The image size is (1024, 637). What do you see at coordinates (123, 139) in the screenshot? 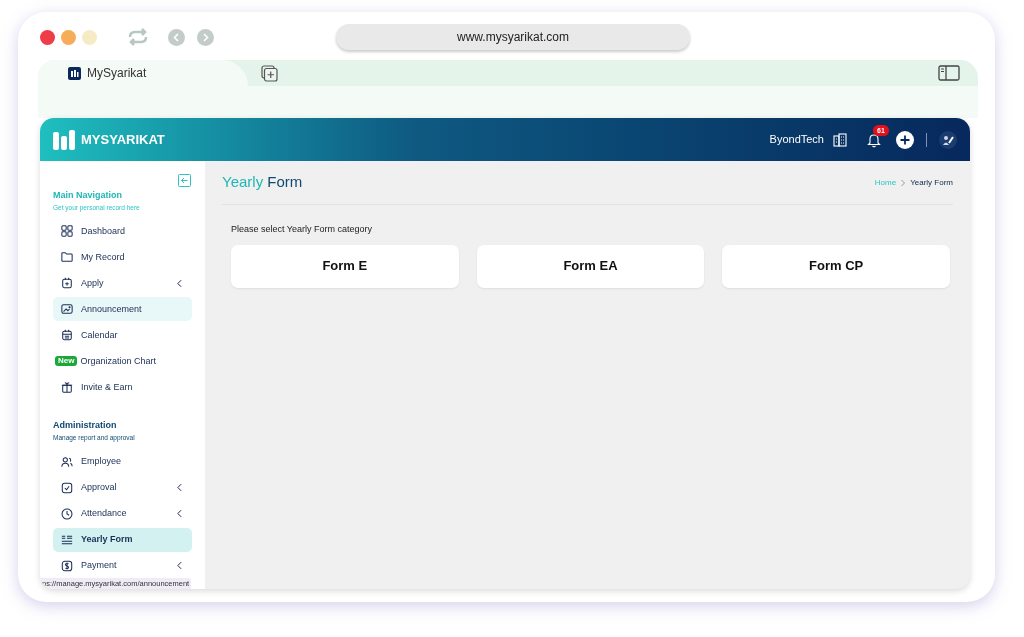
I see `logo-text: MYSYARIKAT` at bounding box center [123, 139].